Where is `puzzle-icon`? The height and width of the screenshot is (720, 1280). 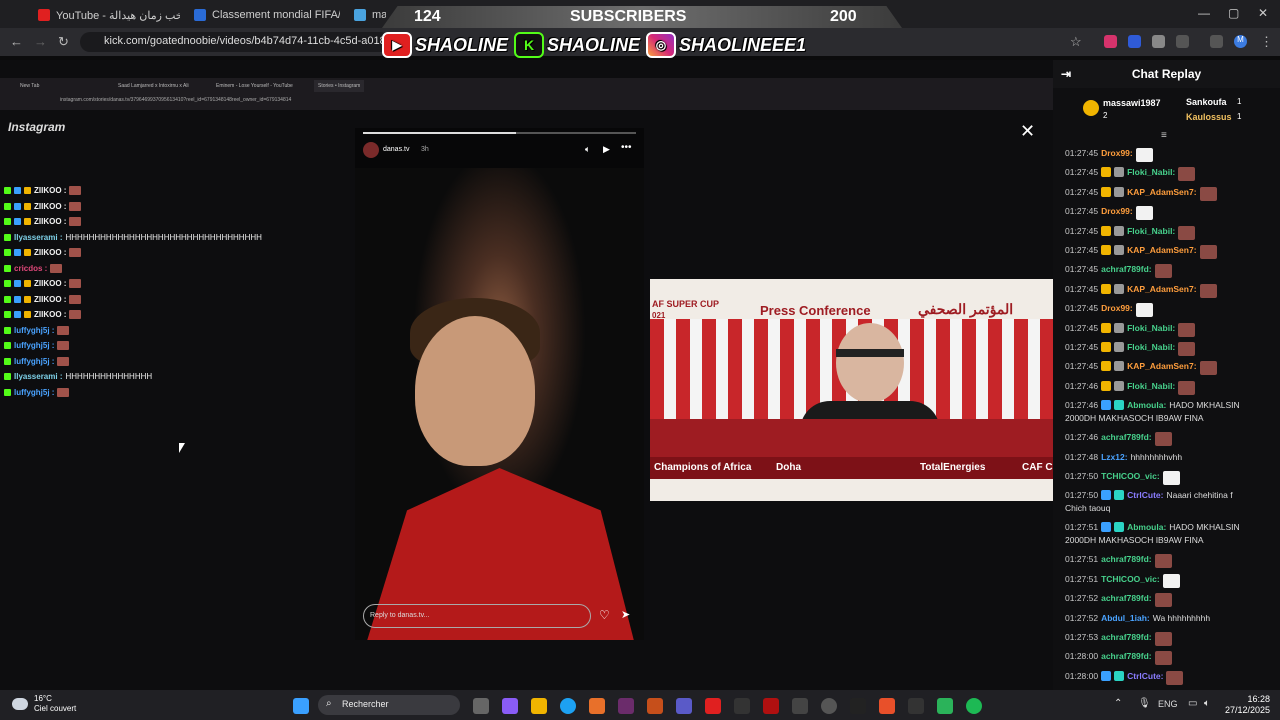 puzzle-icon is located at coordinates (1182, 41).